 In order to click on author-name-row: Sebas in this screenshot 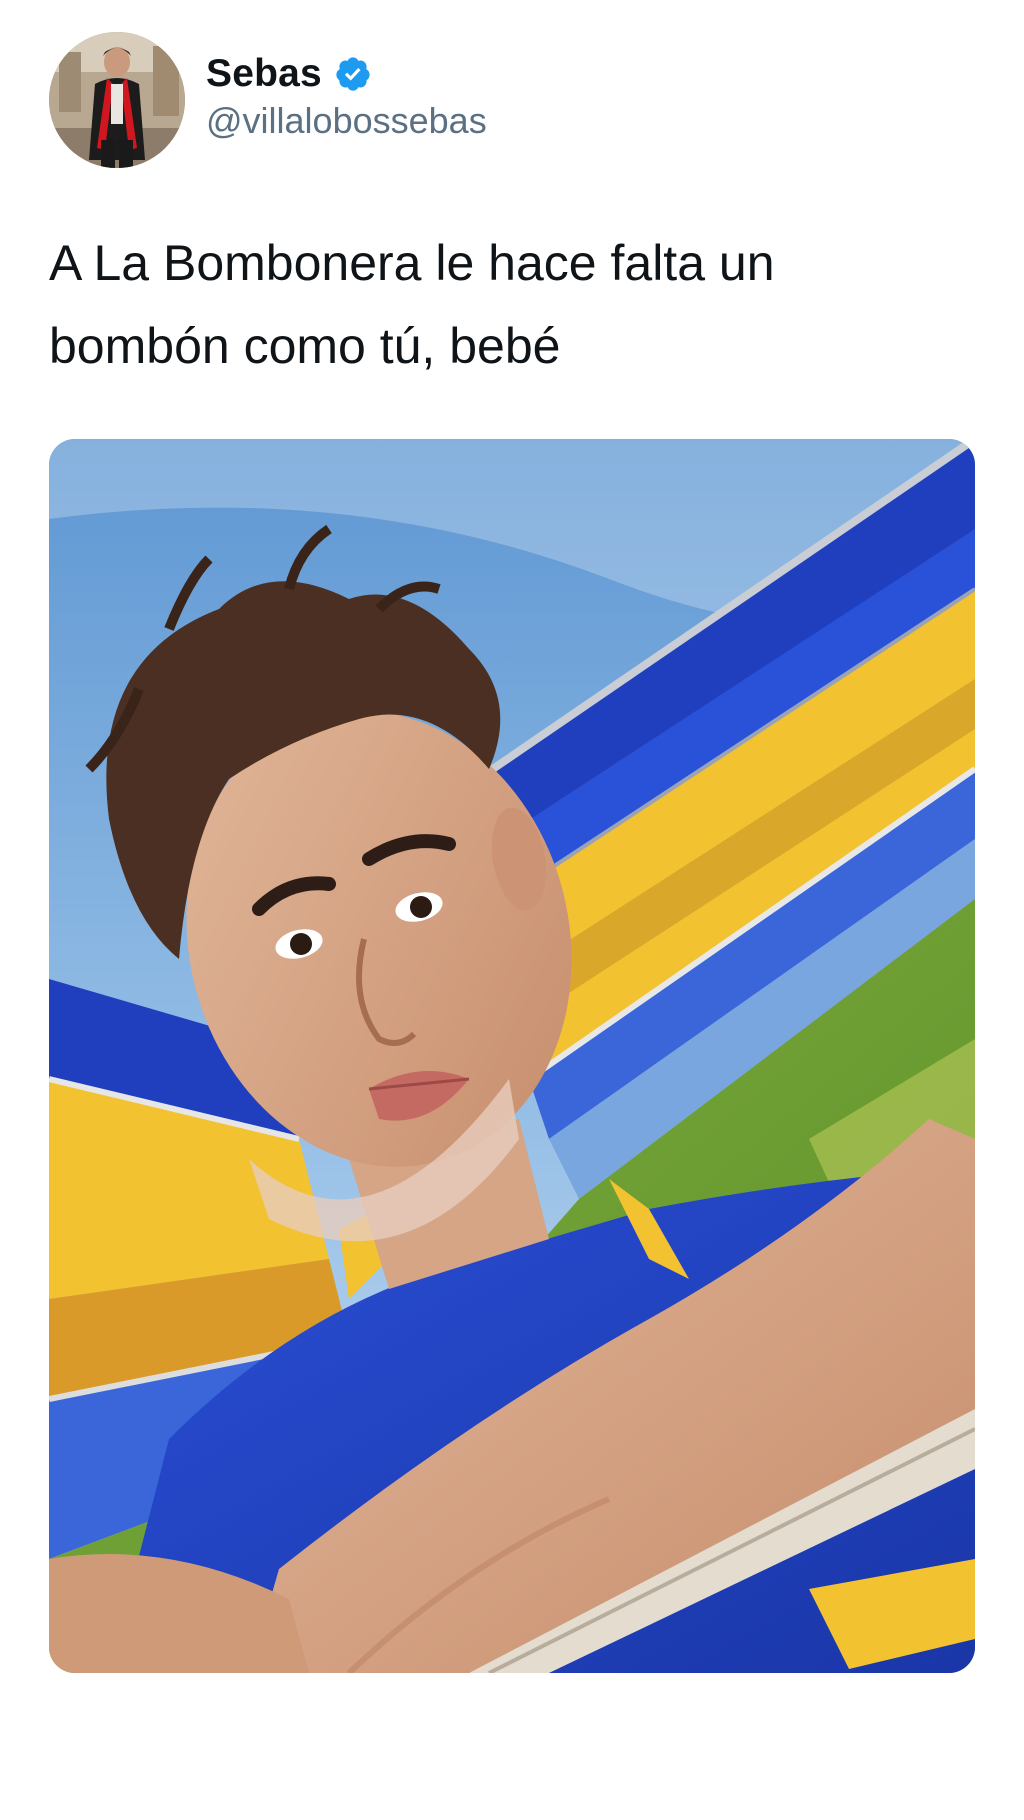, I will do `click(289, 74)`.